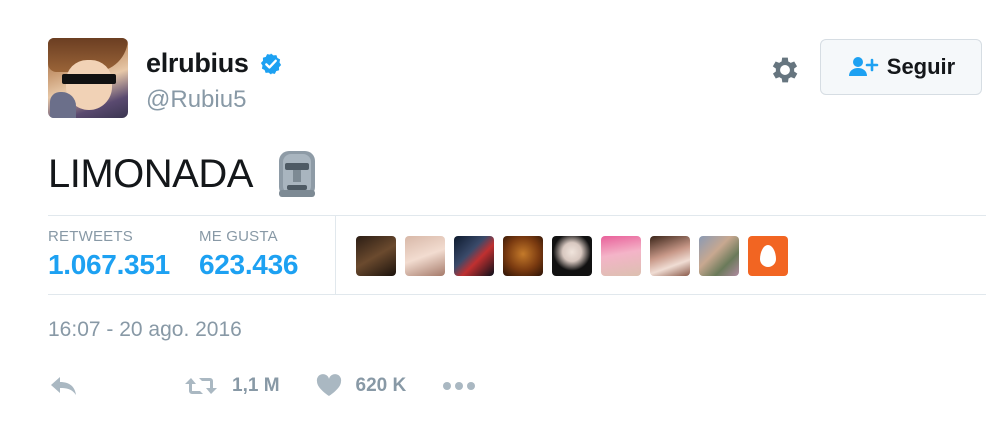 Image resolution: width=1000 pixels, height=421 pixels. I want to click on stats-divider-top, so click(517, 215).